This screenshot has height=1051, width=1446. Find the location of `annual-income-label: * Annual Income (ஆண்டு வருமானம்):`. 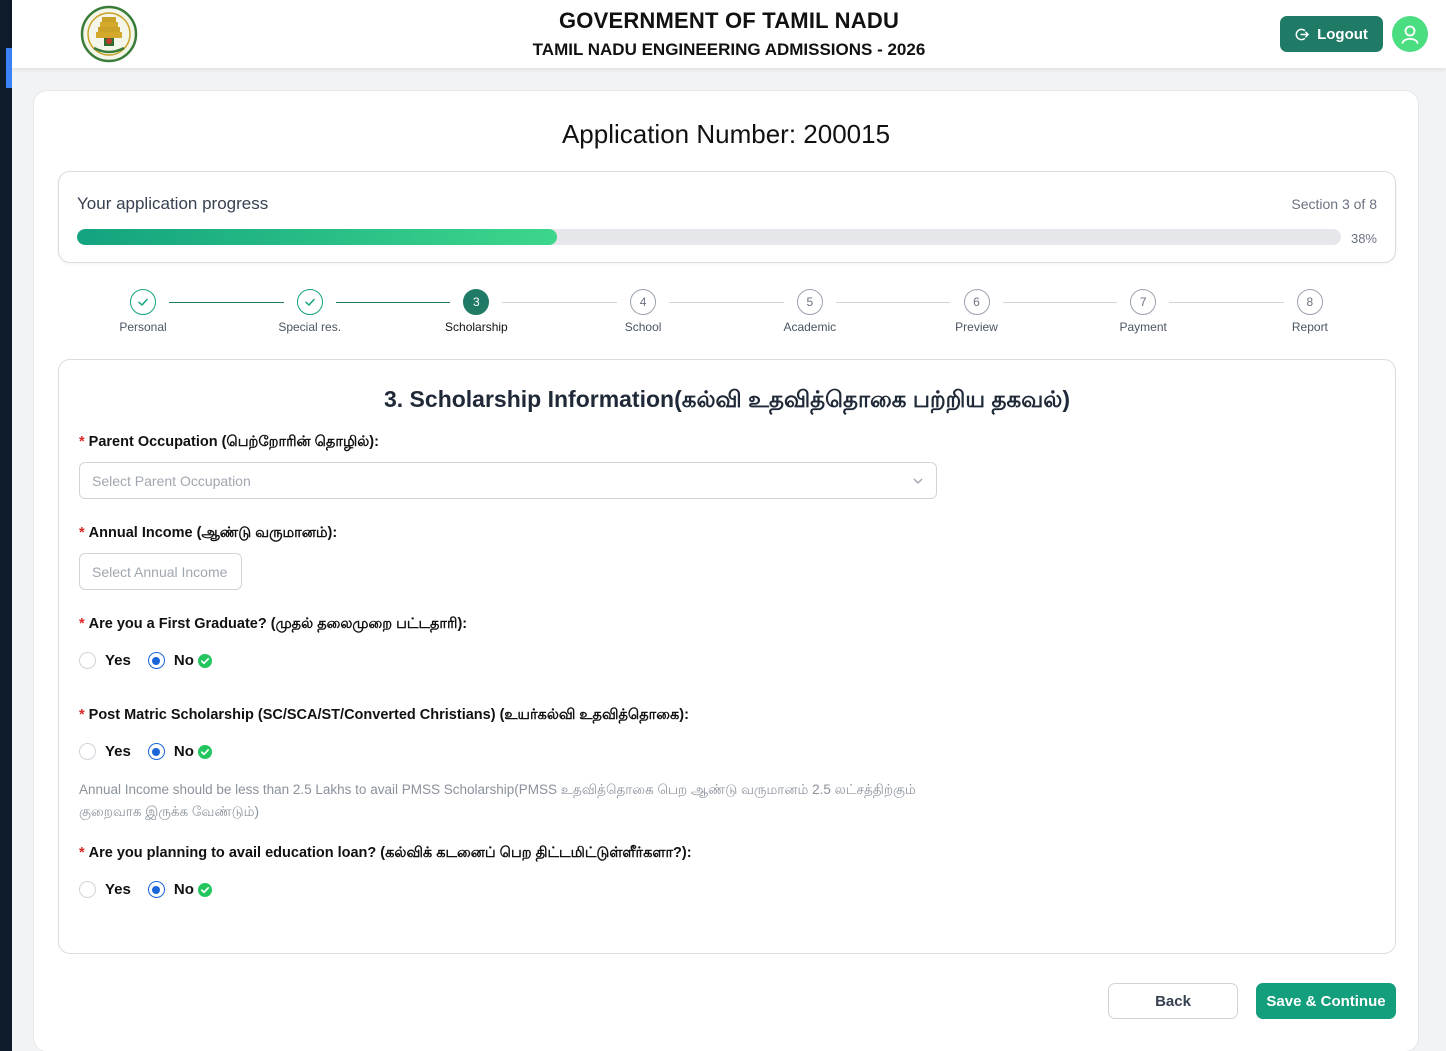

annual-income-label: * Annual Income (ஆண்டு வருமானம்): is located at coordinates (208, 534).